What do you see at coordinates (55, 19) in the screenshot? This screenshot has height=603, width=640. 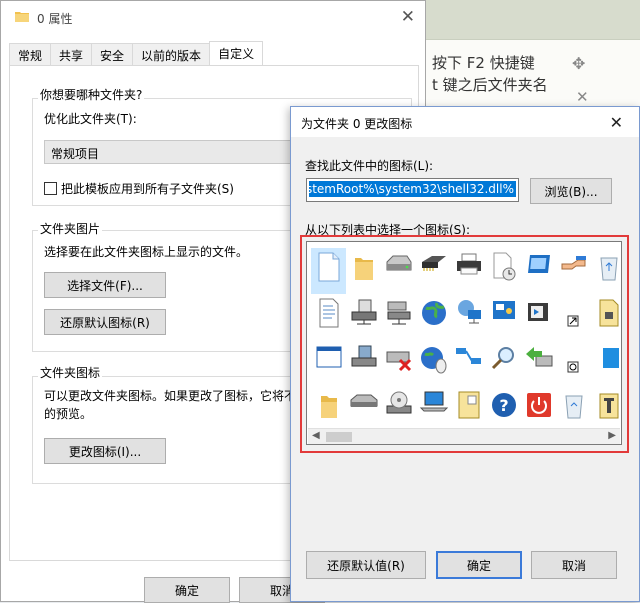 I see `properties-title: 0 属性` at bounding box center [55, 19].